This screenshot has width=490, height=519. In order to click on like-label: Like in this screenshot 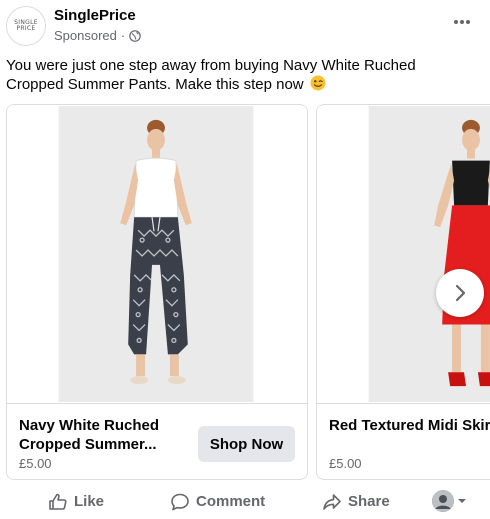, I will do `click(89, 501)`.